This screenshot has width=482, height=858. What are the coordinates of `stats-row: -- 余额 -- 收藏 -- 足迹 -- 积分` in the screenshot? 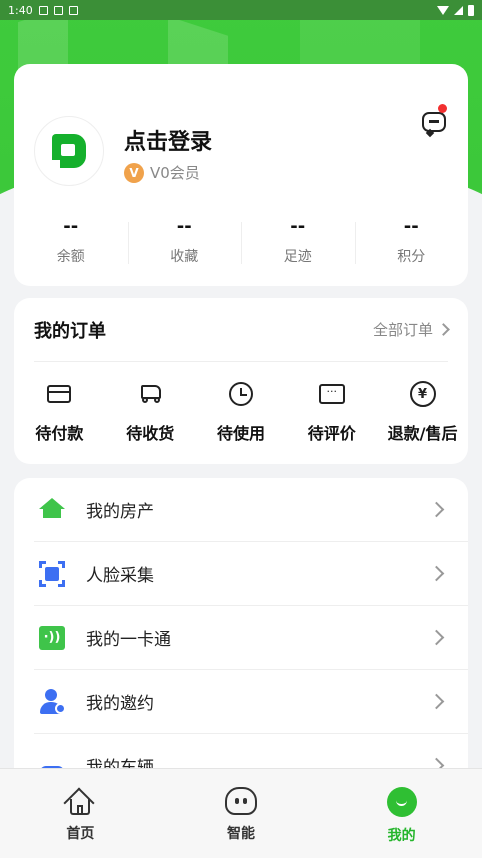 It's located at (241, 244).